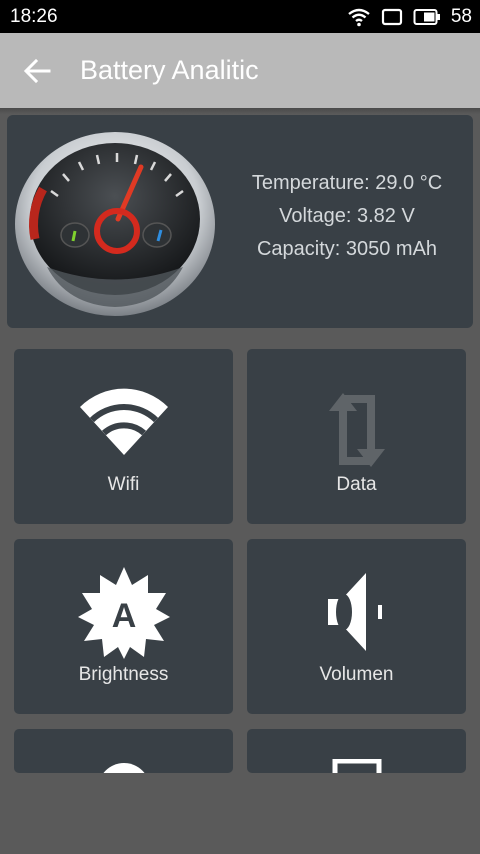 The height and width of the screenshot is (854, 480). Describe the element at coordinates (409, 17) in the screenshot. I see `status-icons: 58` at that location.